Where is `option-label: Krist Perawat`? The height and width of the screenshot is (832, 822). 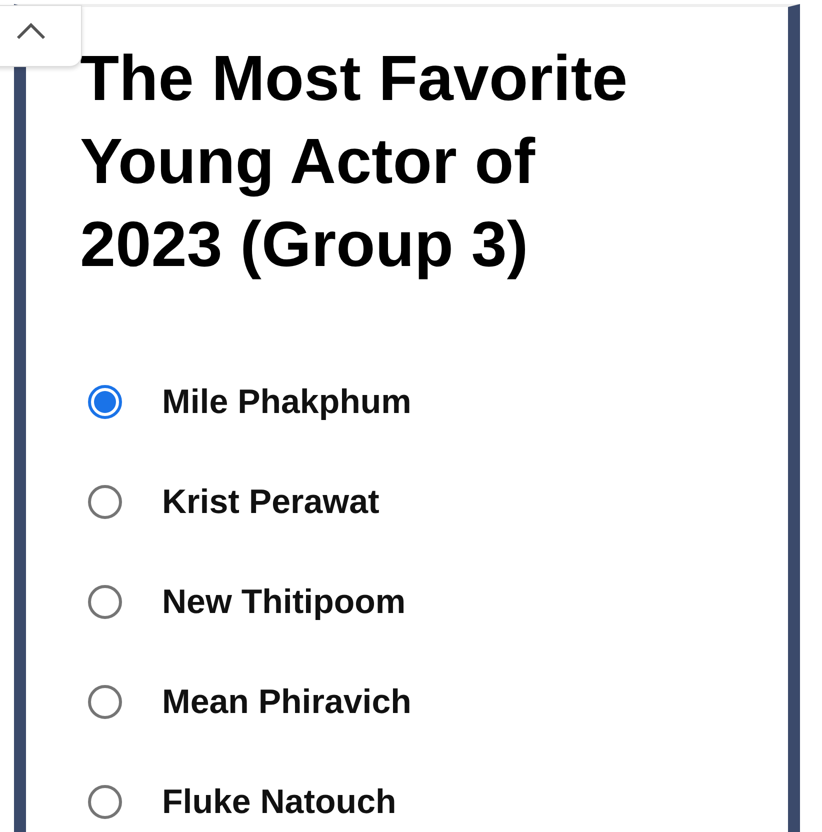
option-label: Krist Perawat is located at coordinates (271, 502).